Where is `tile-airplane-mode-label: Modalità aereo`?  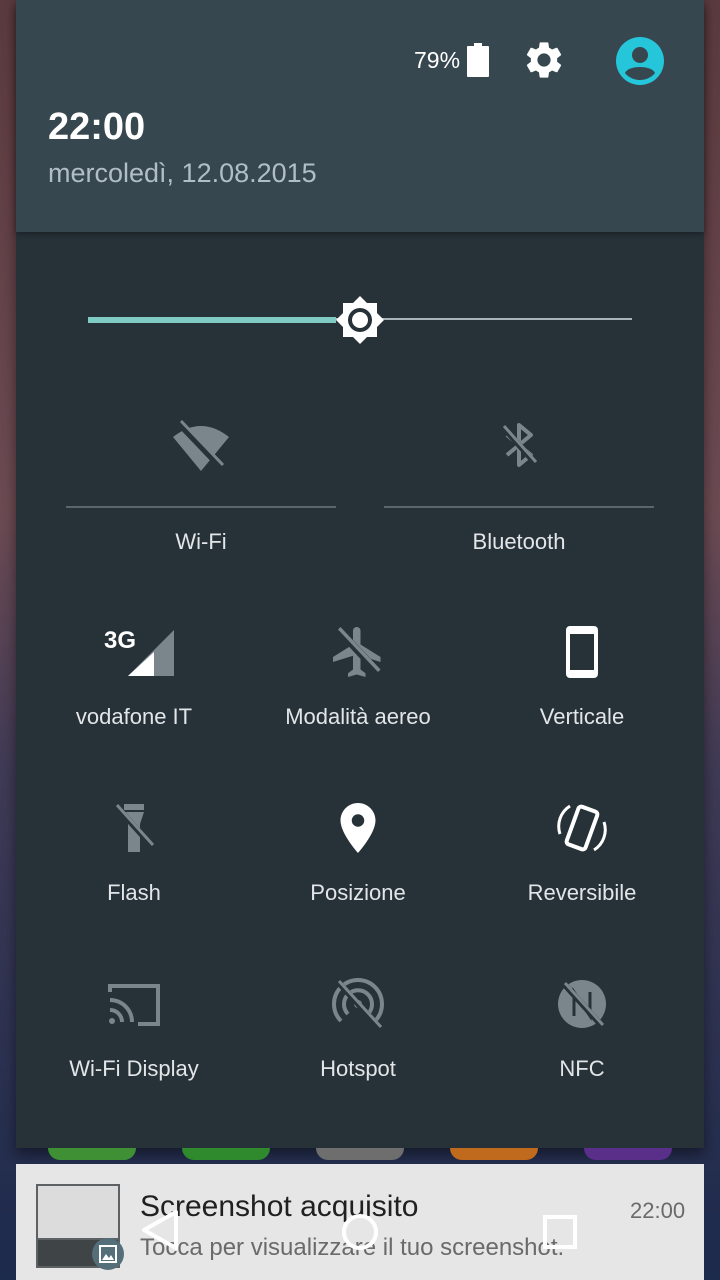 tile-airplane-mode-label: Modalità aereo is located at coordinates (358, 716).